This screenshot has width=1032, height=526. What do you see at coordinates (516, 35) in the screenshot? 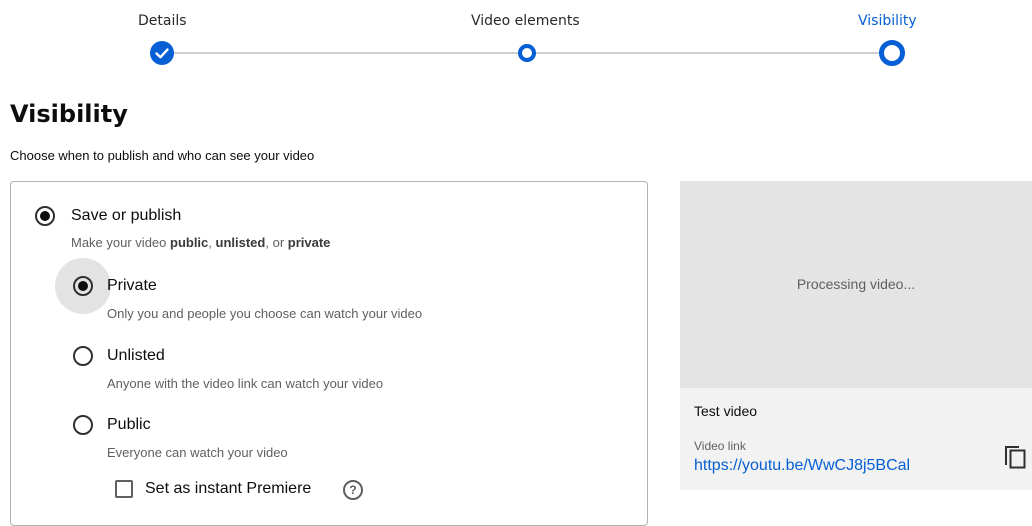
I see `progress-stepper: Details Video elements Visibility` at bounding box center [516, 35].